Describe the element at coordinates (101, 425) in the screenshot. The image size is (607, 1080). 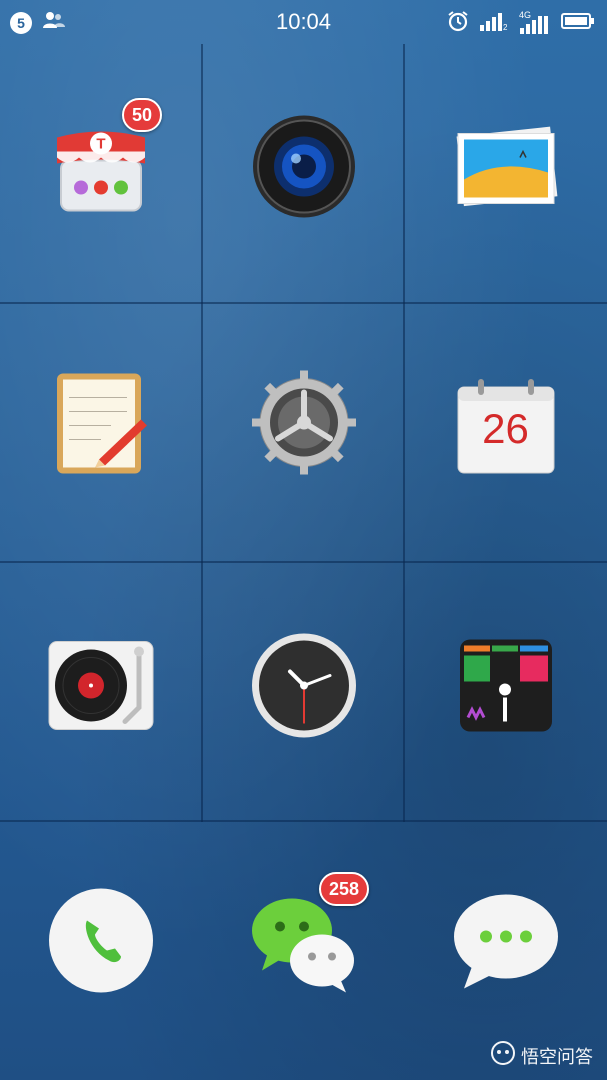
I see `notes-icon` at that location.